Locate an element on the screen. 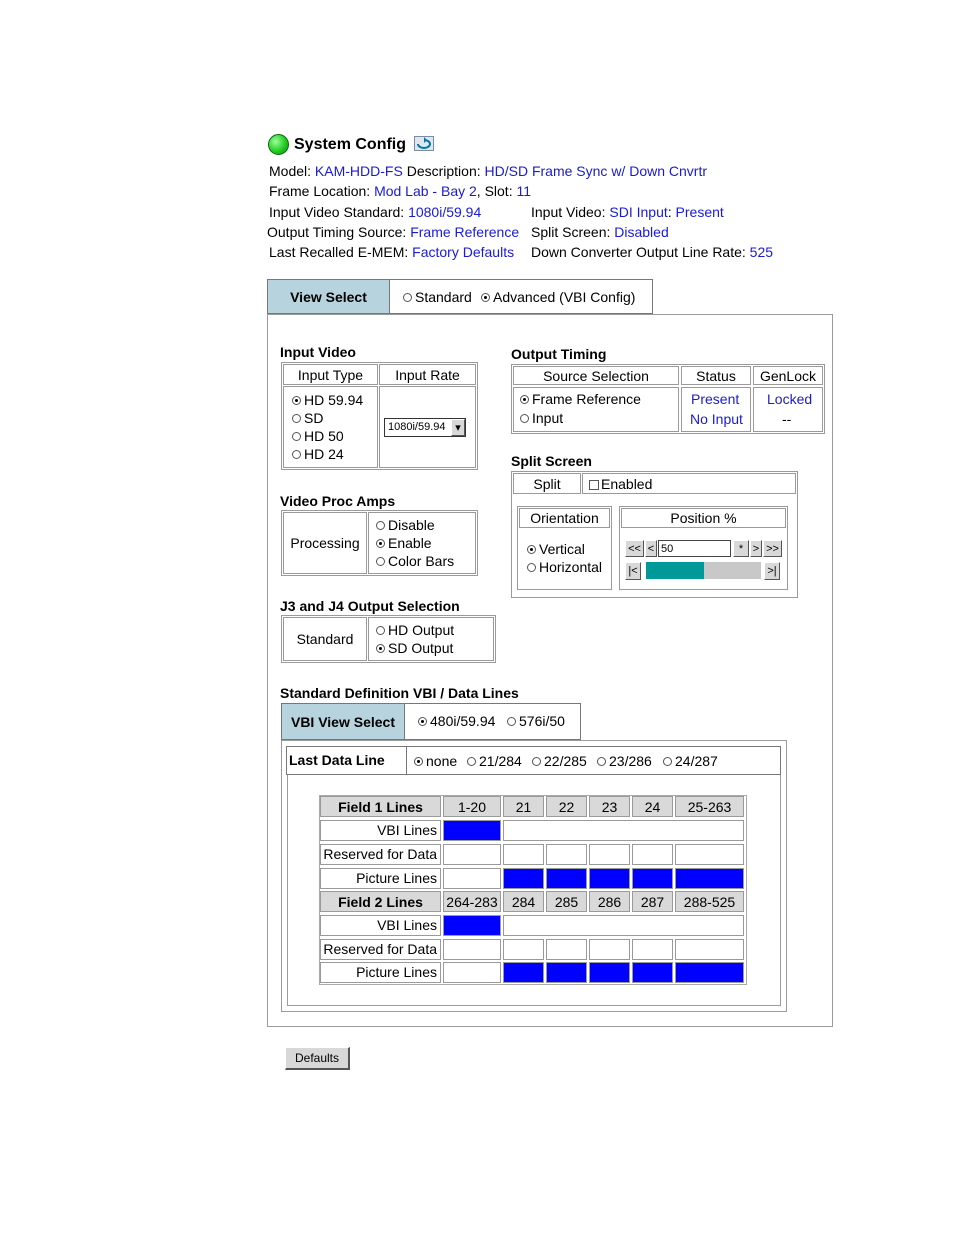 The width and height of the screenshot is (954, 1235). vbi-480-radio: 480i/59.94 is located at coordinates (456, 721).